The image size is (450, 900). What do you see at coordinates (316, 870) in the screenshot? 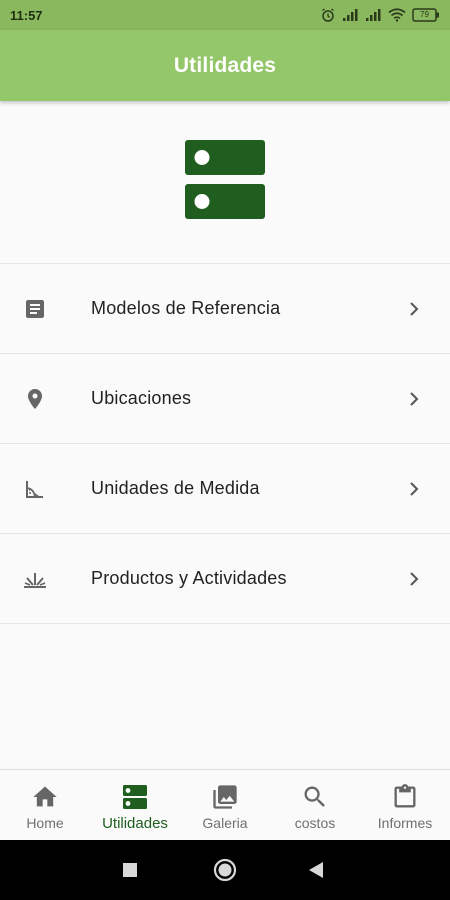
I see `back-triangle-icon` at bounding box center [316, 870].